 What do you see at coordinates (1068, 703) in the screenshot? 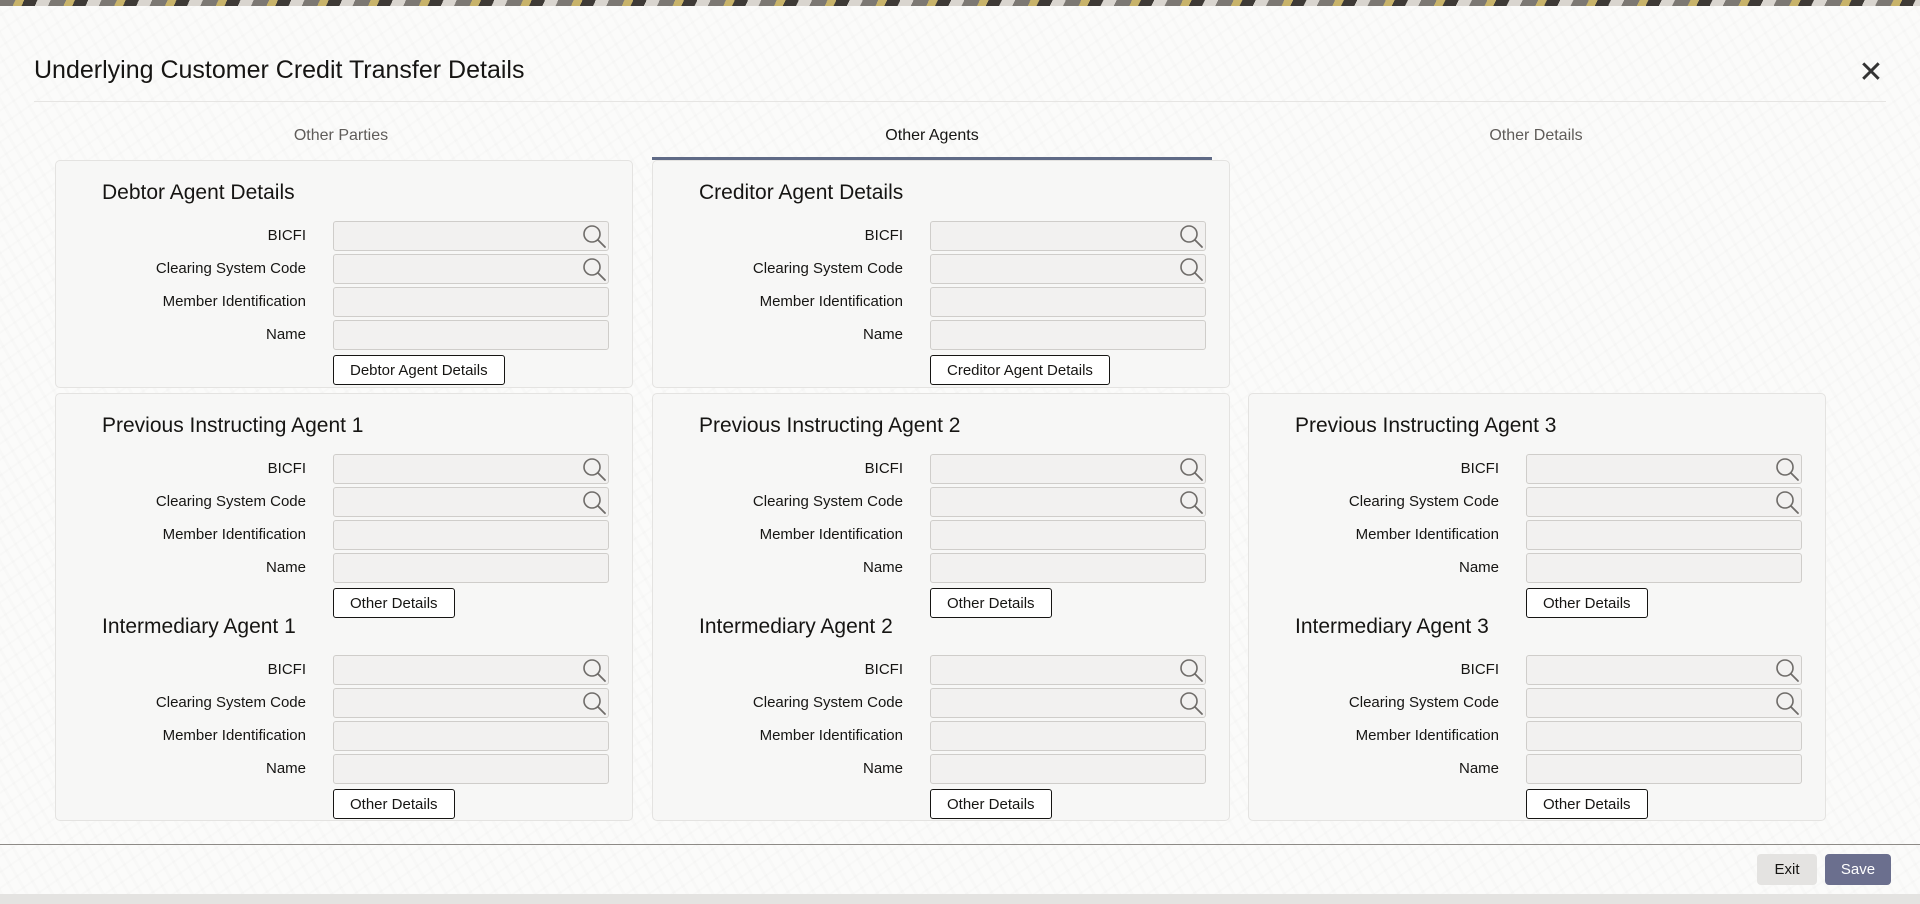
I see `inter-agent-2-clearing-system-code-input` at bounding box center [1068, 703].